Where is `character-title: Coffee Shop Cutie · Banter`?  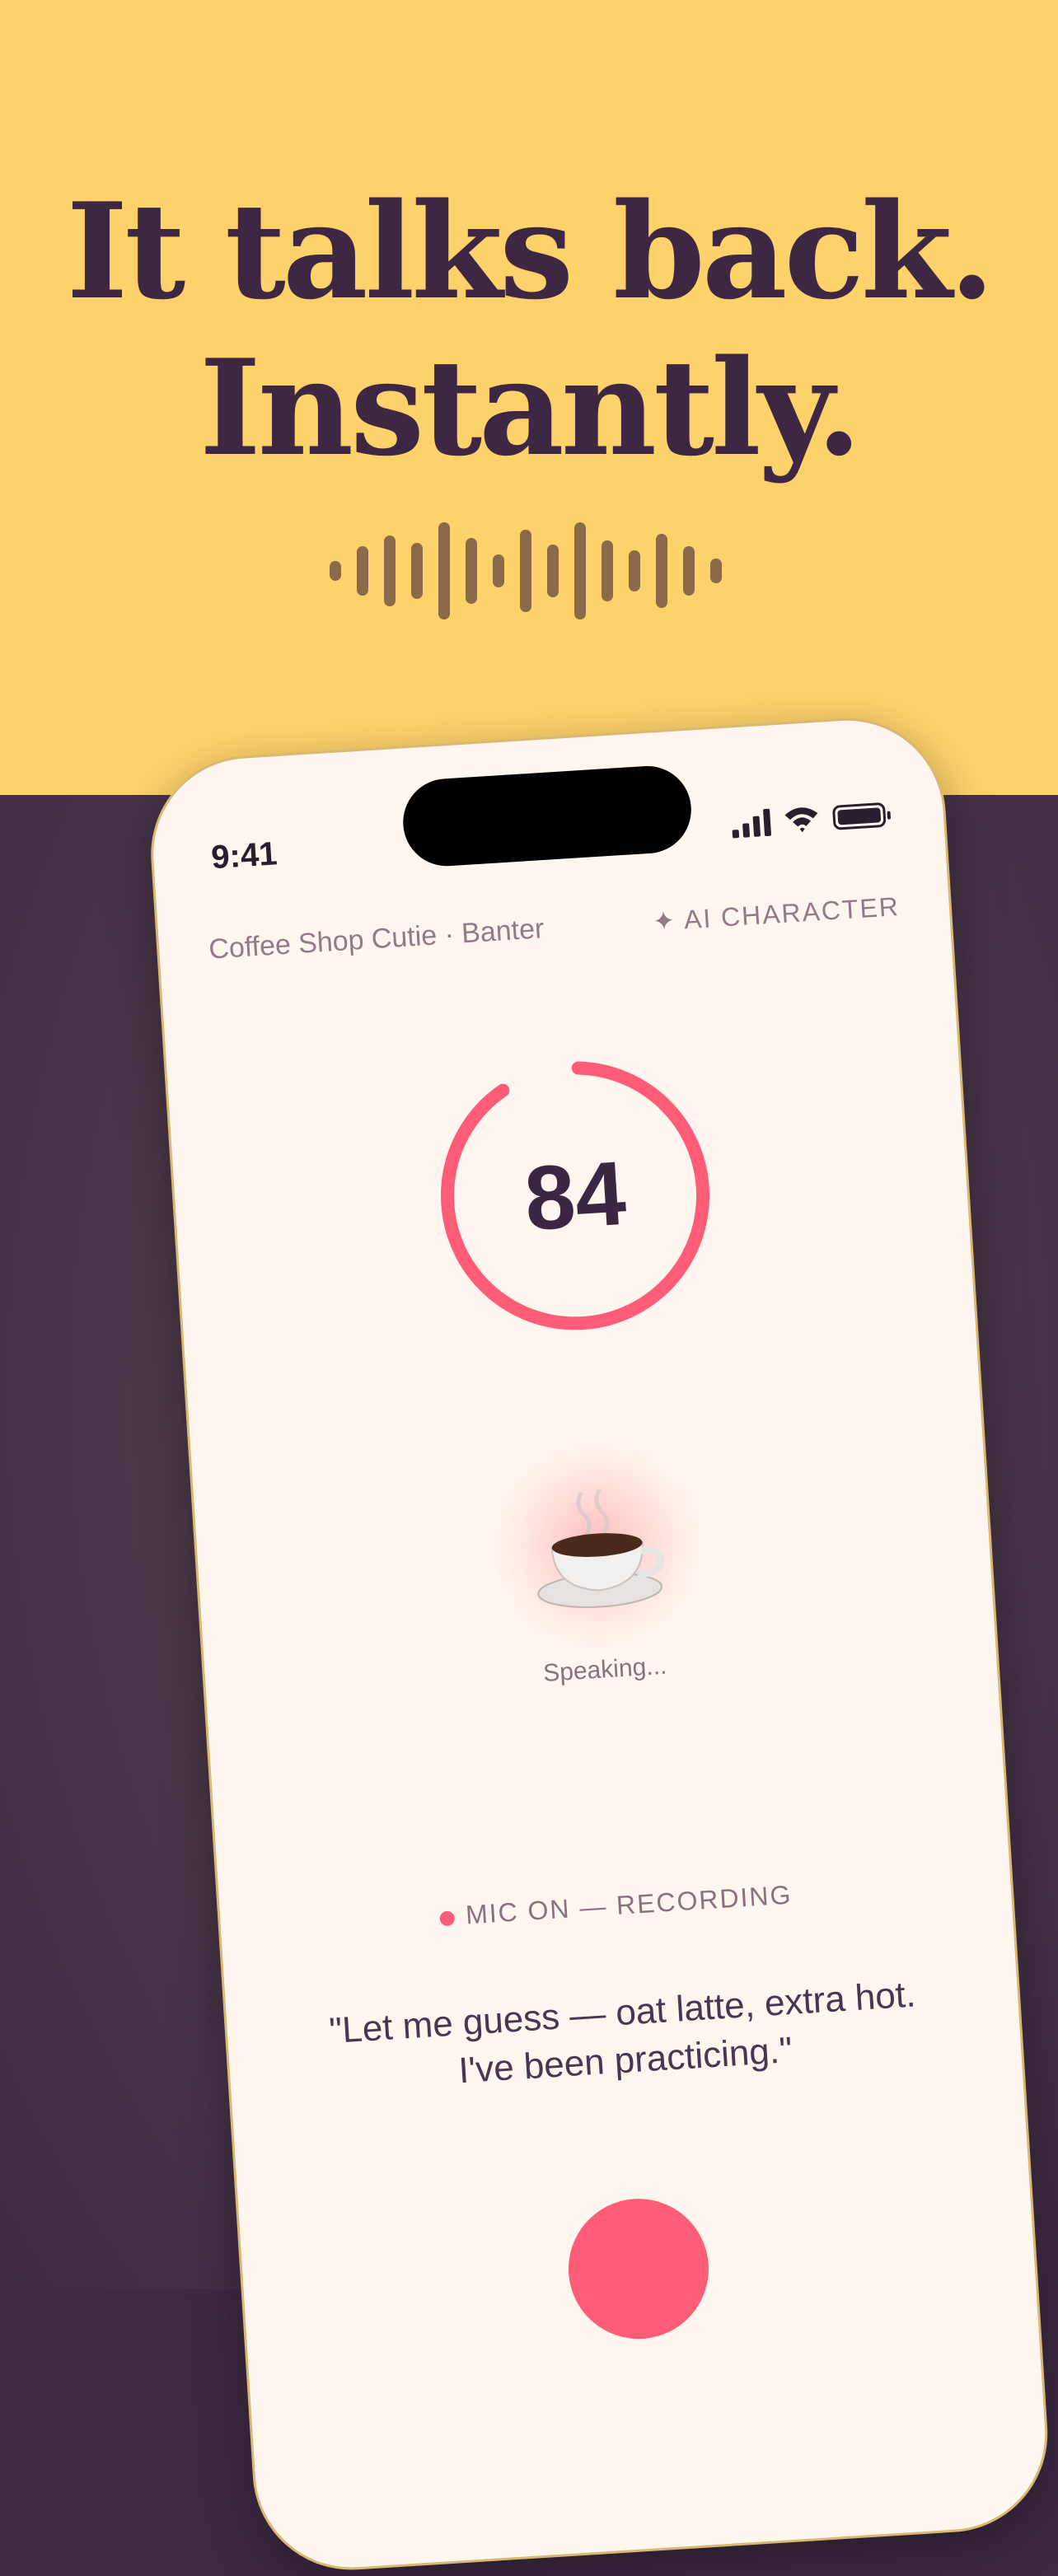 character-title: Coffee Shop Cutie · Banter is located at coordinates (376, 939).